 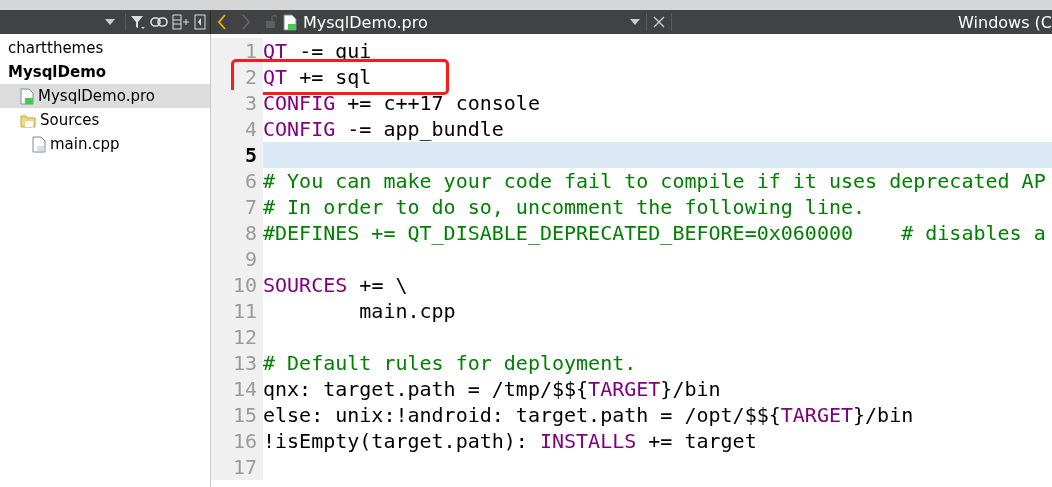 What do you see at coordinates (181, 22) in the screenshot?
I see `split-icon` at bounding box center [181, 22].